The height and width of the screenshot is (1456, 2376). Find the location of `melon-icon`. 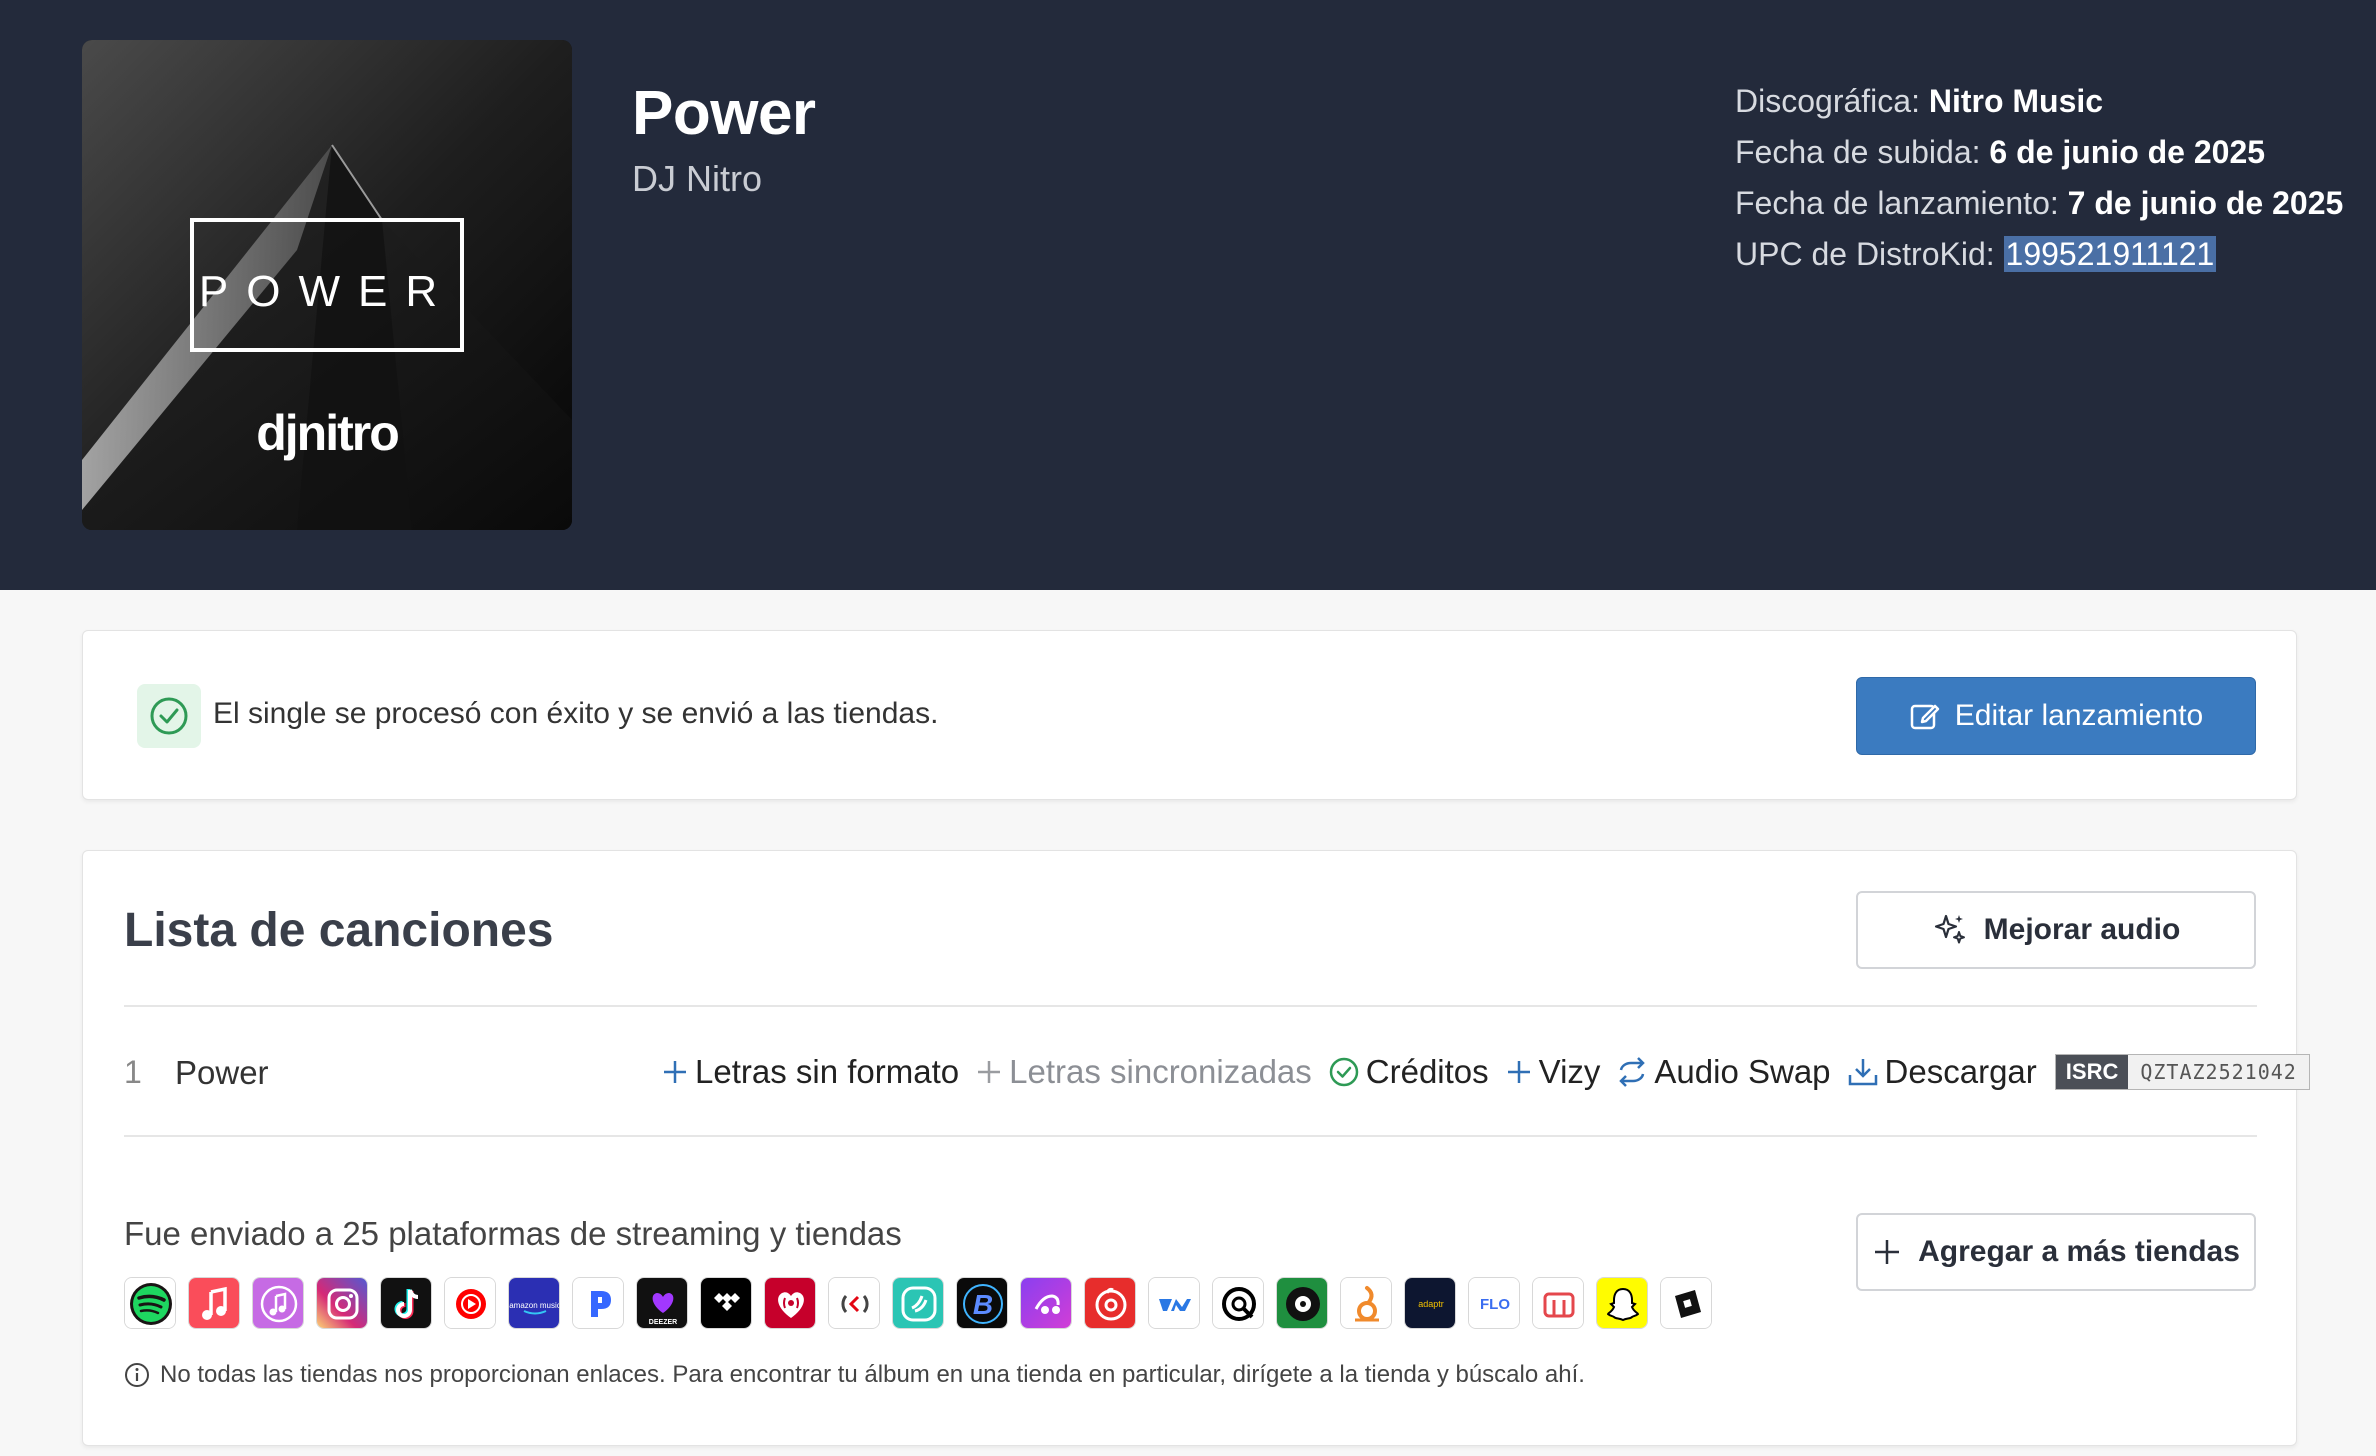

melon-icon is located at coordinates (1558, 1303).